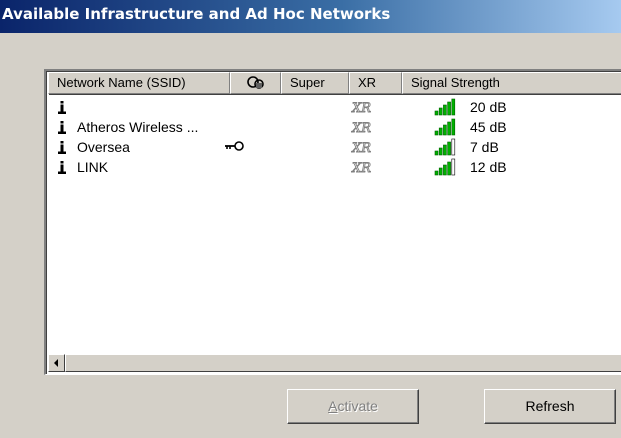 Image resolution: width=621 pixels, height=438 pixels. I want to click on column-header-super: Super, so click(315, 83).